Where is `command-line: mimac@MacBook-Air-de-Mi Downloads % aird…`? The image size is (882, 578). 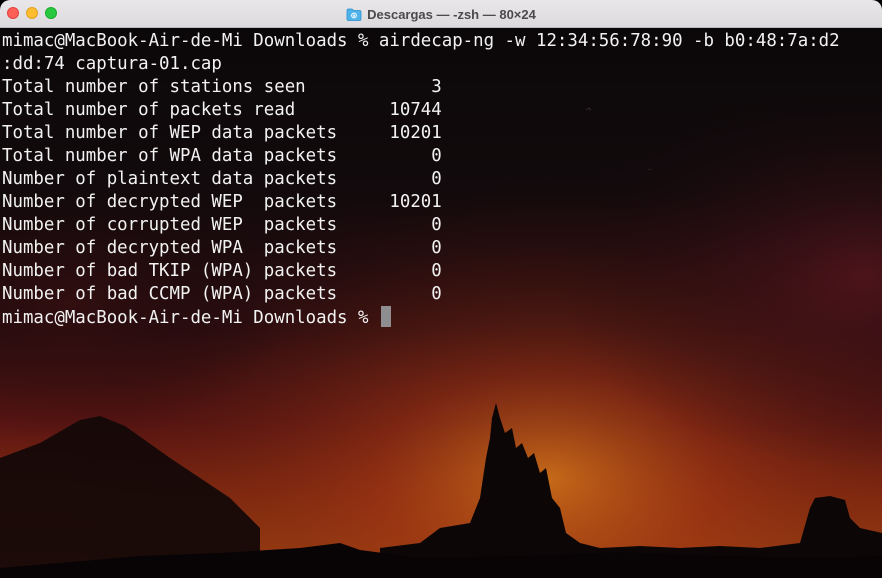 command-line: mimac@MacBook-Air-de-Mi Downloads % aird… is located at coordinates (421, 41).